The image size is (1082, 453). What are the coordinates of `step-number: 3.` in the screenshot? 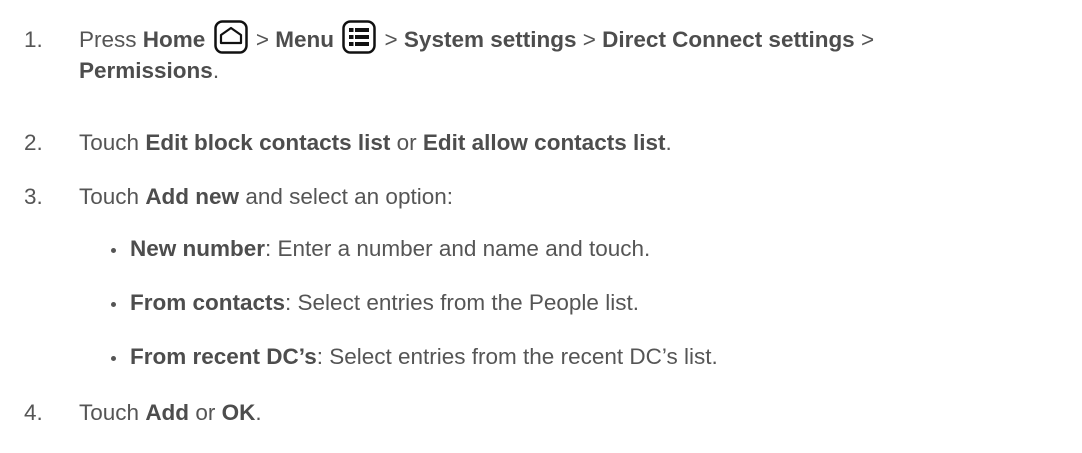 It's located at (33, 196).